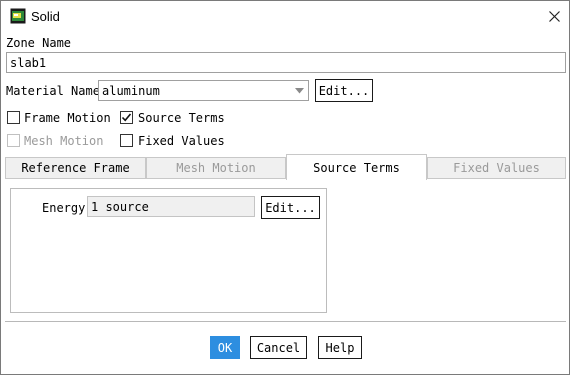 The image size is (570, 375). Describe the element at coordinates (67, 118) in the screenshot. I see `frame-motion-label: Frame Motion` at that location.